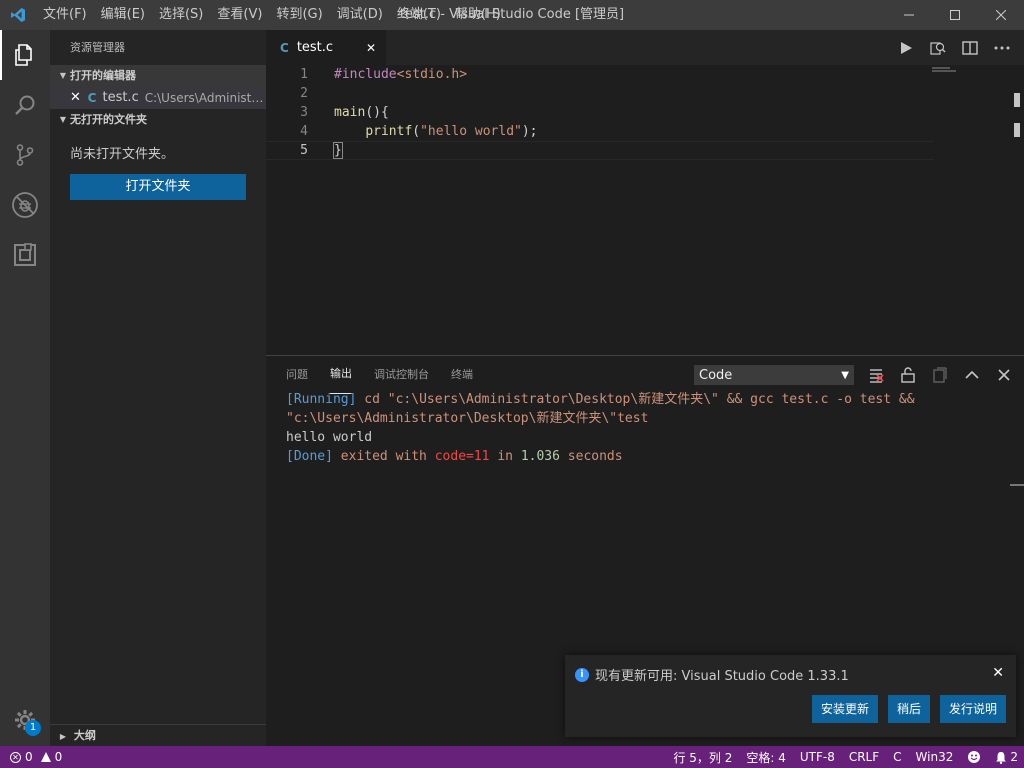 Image resolution: width=1024 pixels, height=768 pixels. I want to click on menu-selection: 选择(S), so click(181, 15).